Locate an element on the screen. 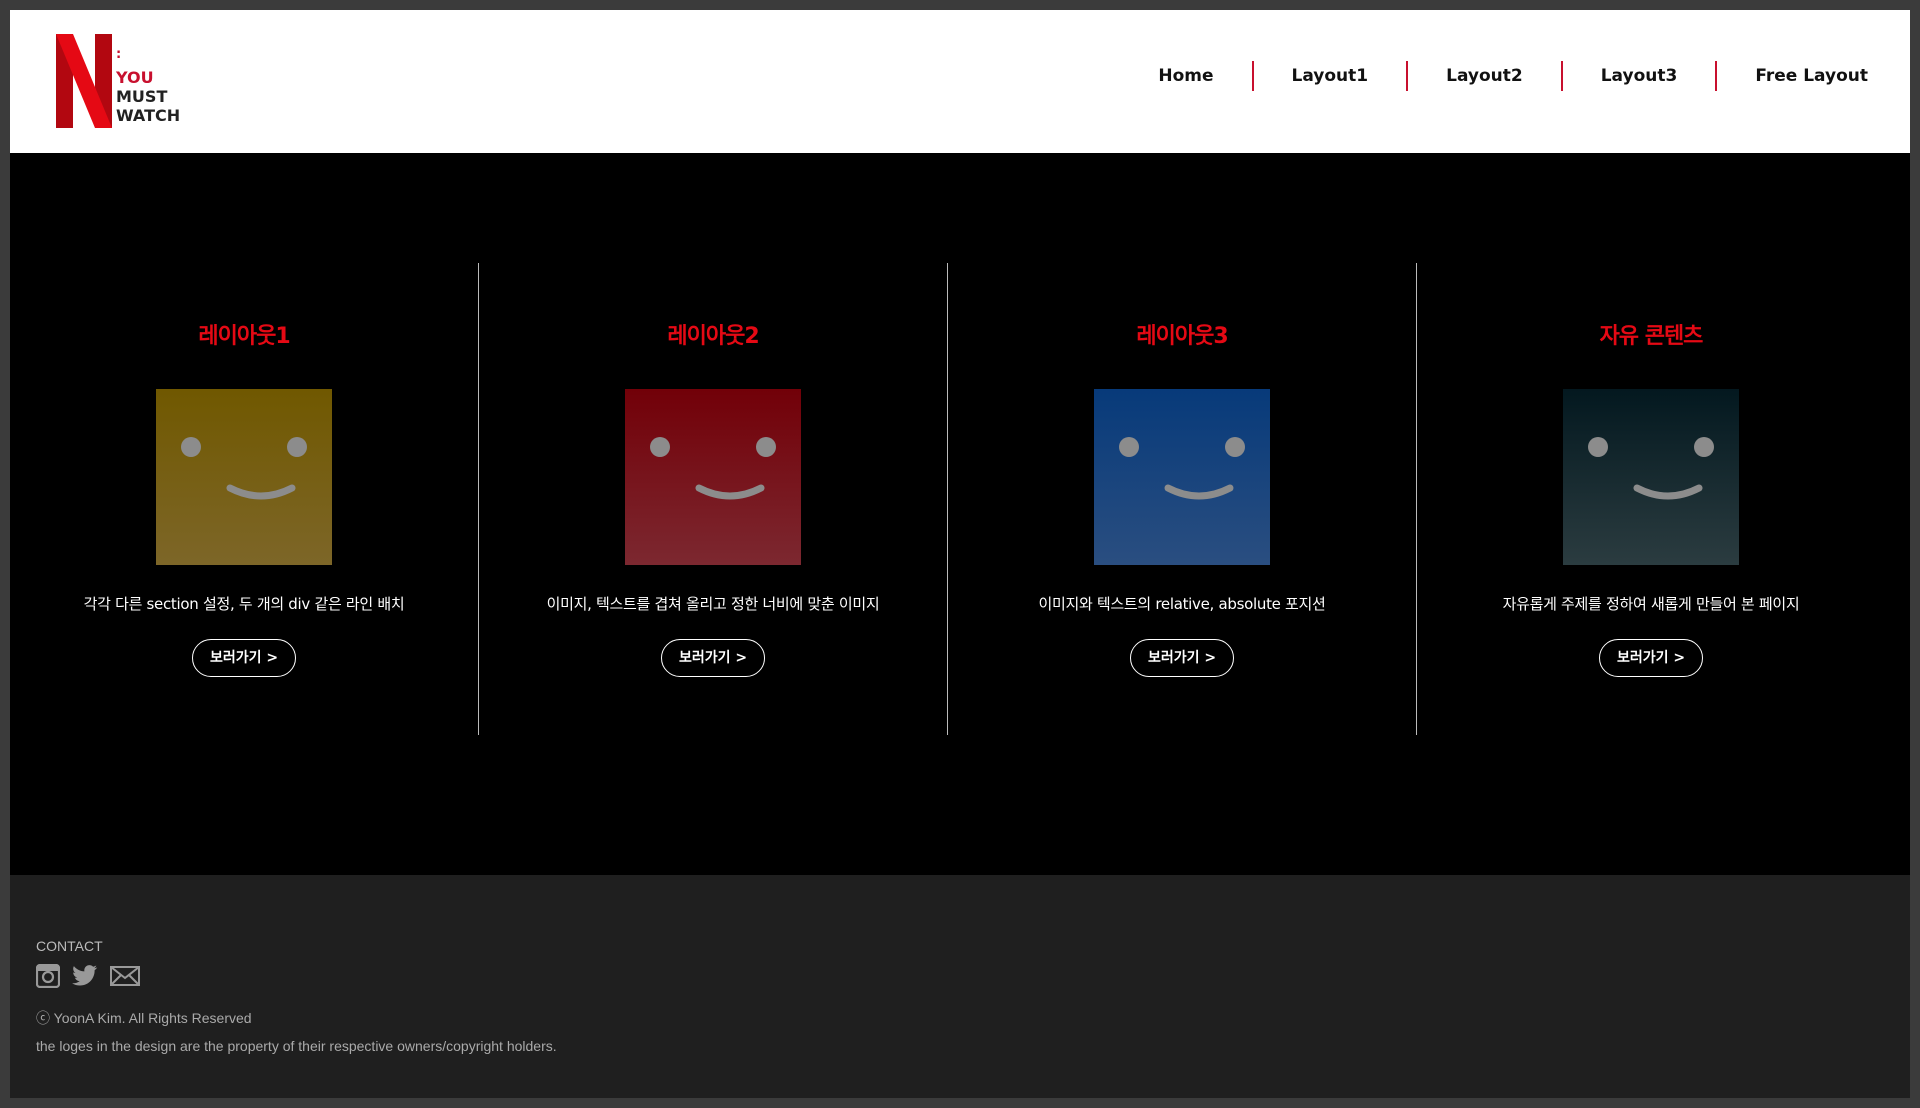 Image resolution: width=1920 pixels, height=1108 pixels. card-free-content: 자유 콘텐츠 자유롭게 주제를 정하여 새롭게 만들어 본 페이지 보러가기 > is located at coordinates (1651, 499).